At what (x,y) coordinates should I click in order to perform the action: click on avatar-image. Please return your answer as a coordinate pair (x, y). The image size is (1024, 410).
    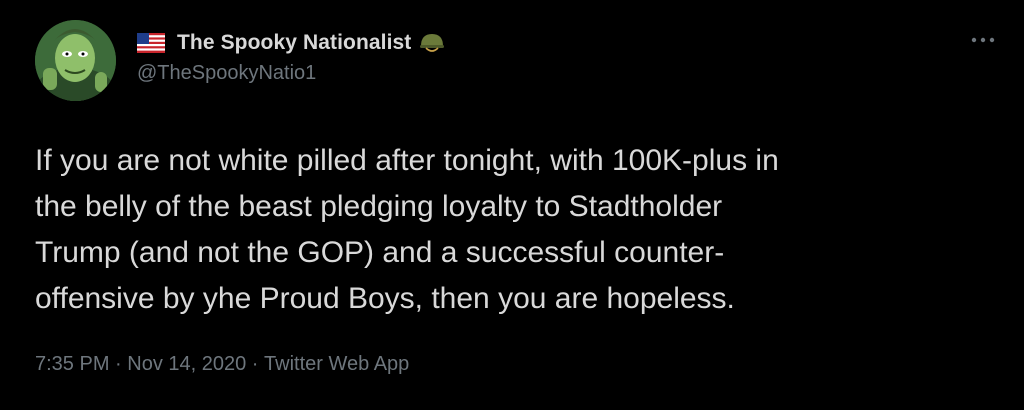
    Looking at the image, I should click on (75, 60).